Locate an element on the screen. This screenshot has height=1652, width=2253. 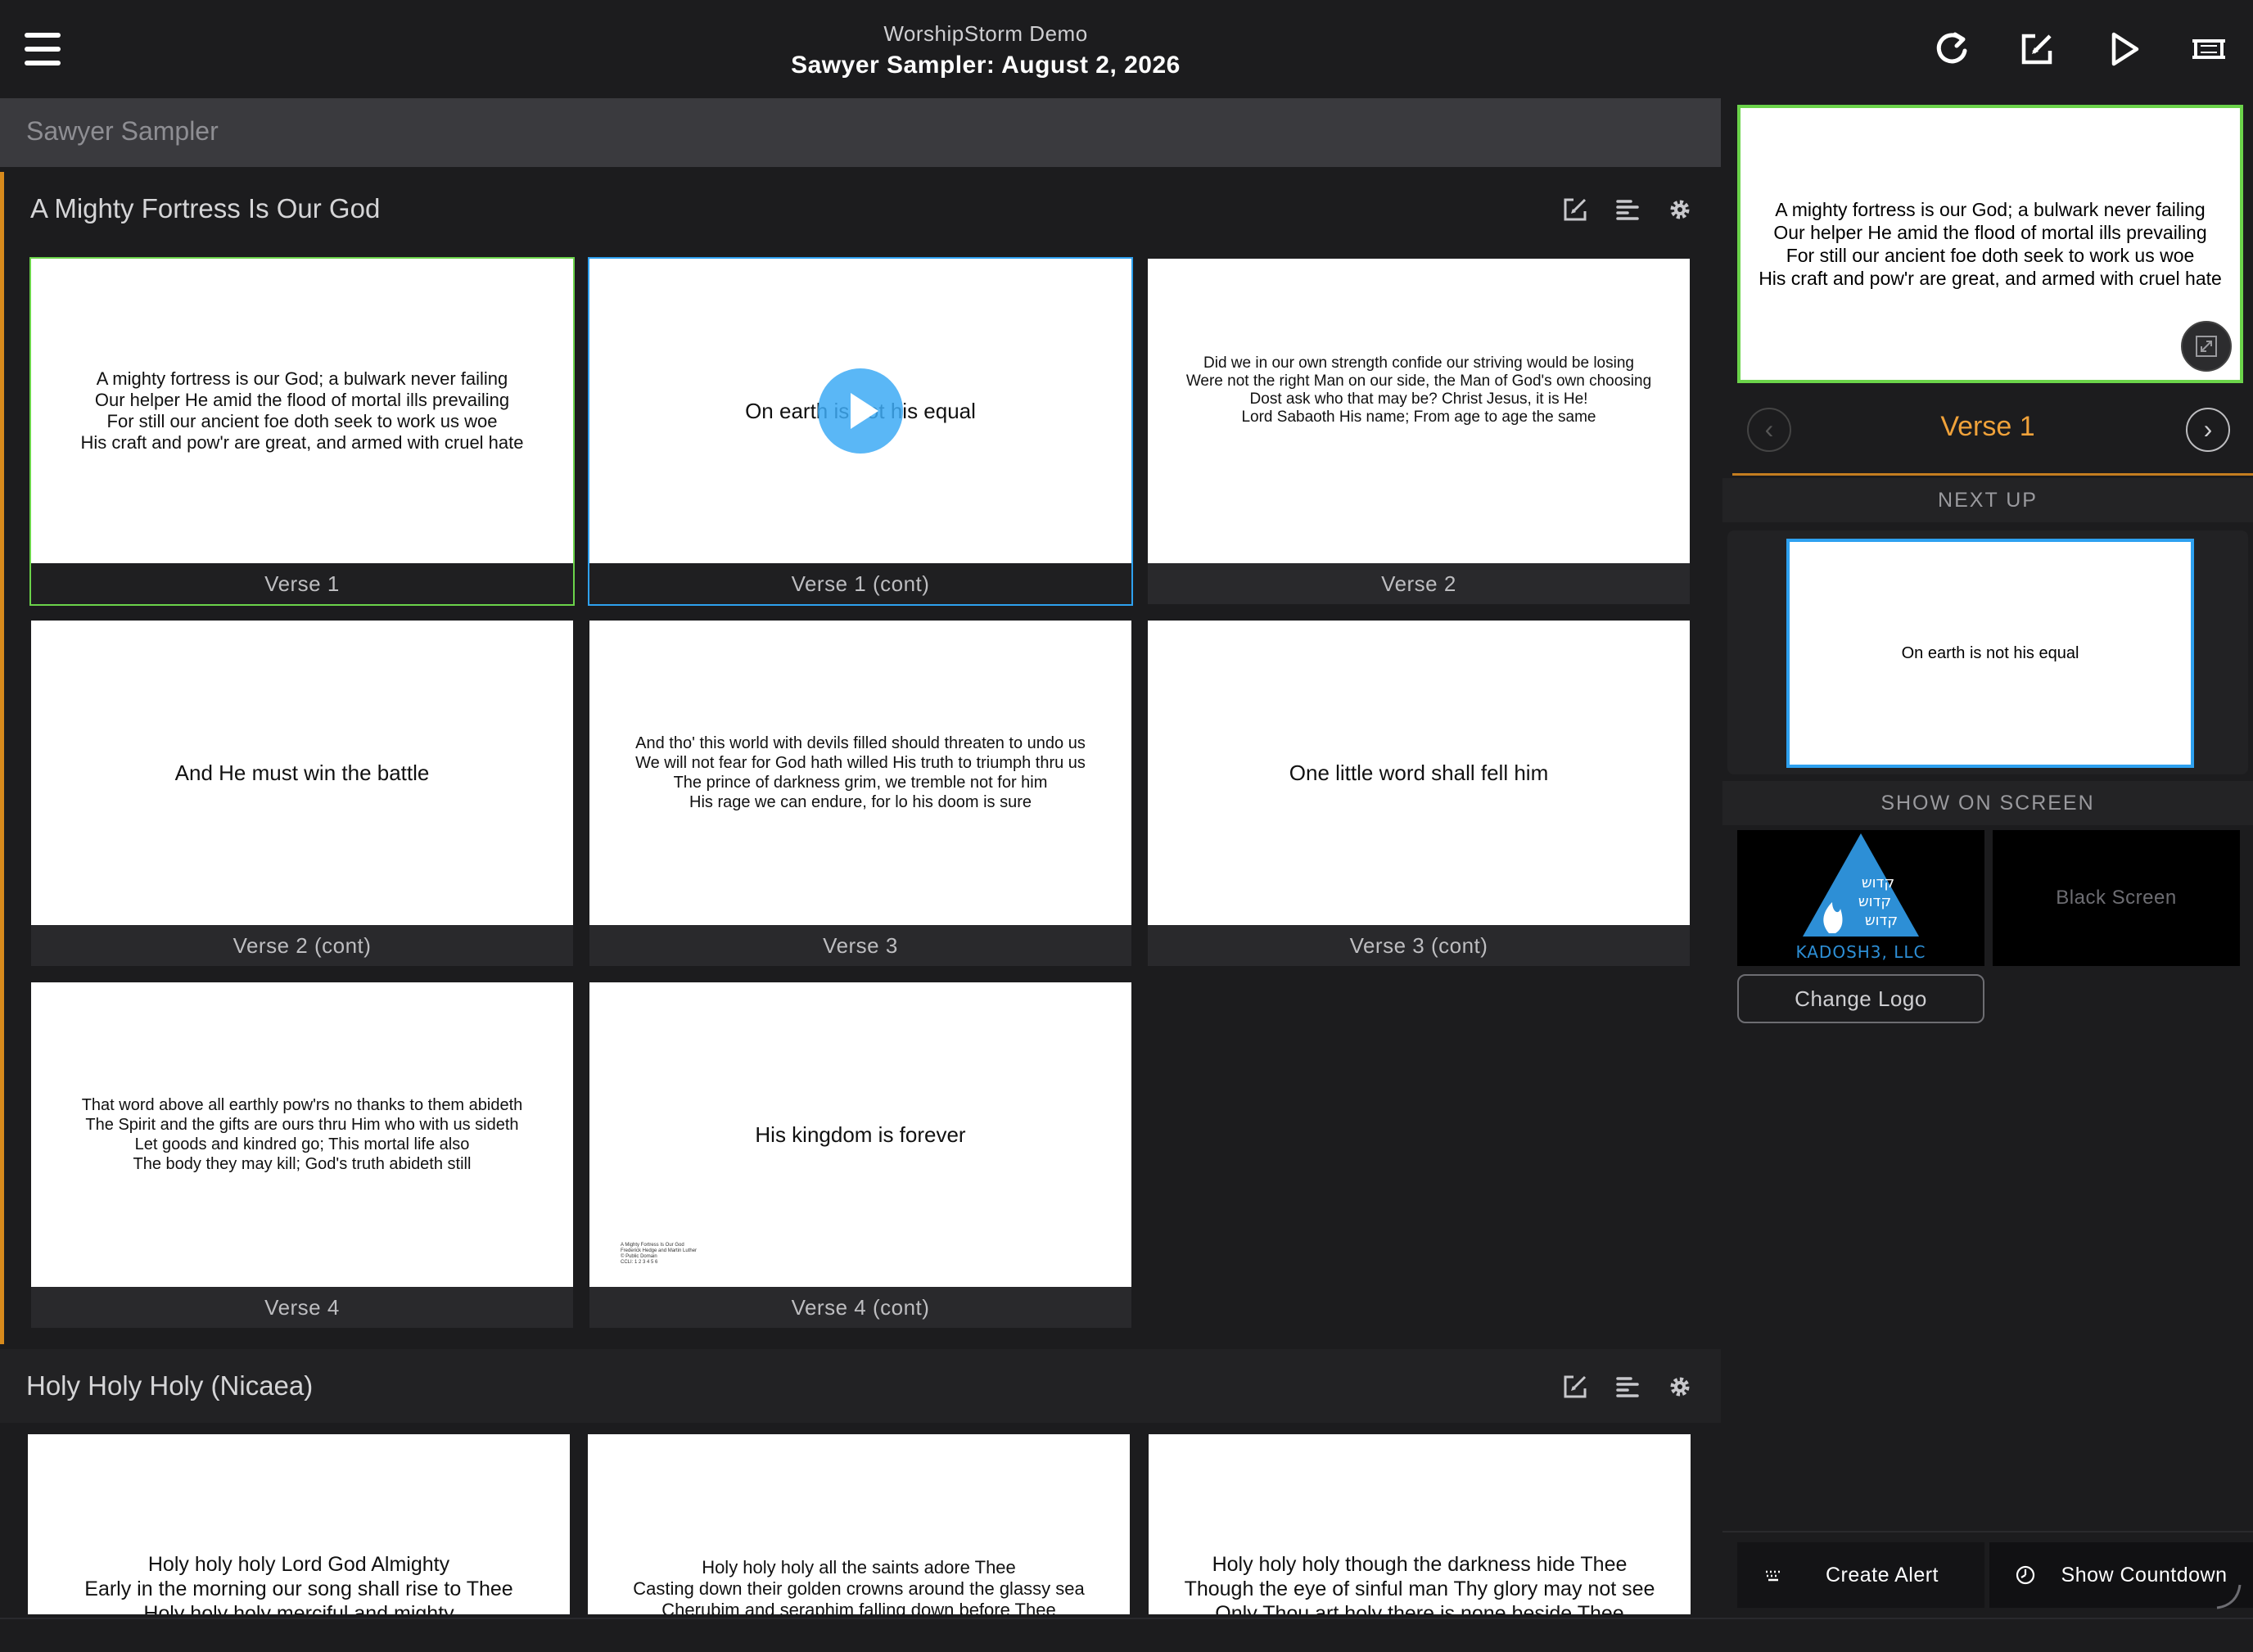
credit-line: © Public Domain is located at coordinates (639, 1256).